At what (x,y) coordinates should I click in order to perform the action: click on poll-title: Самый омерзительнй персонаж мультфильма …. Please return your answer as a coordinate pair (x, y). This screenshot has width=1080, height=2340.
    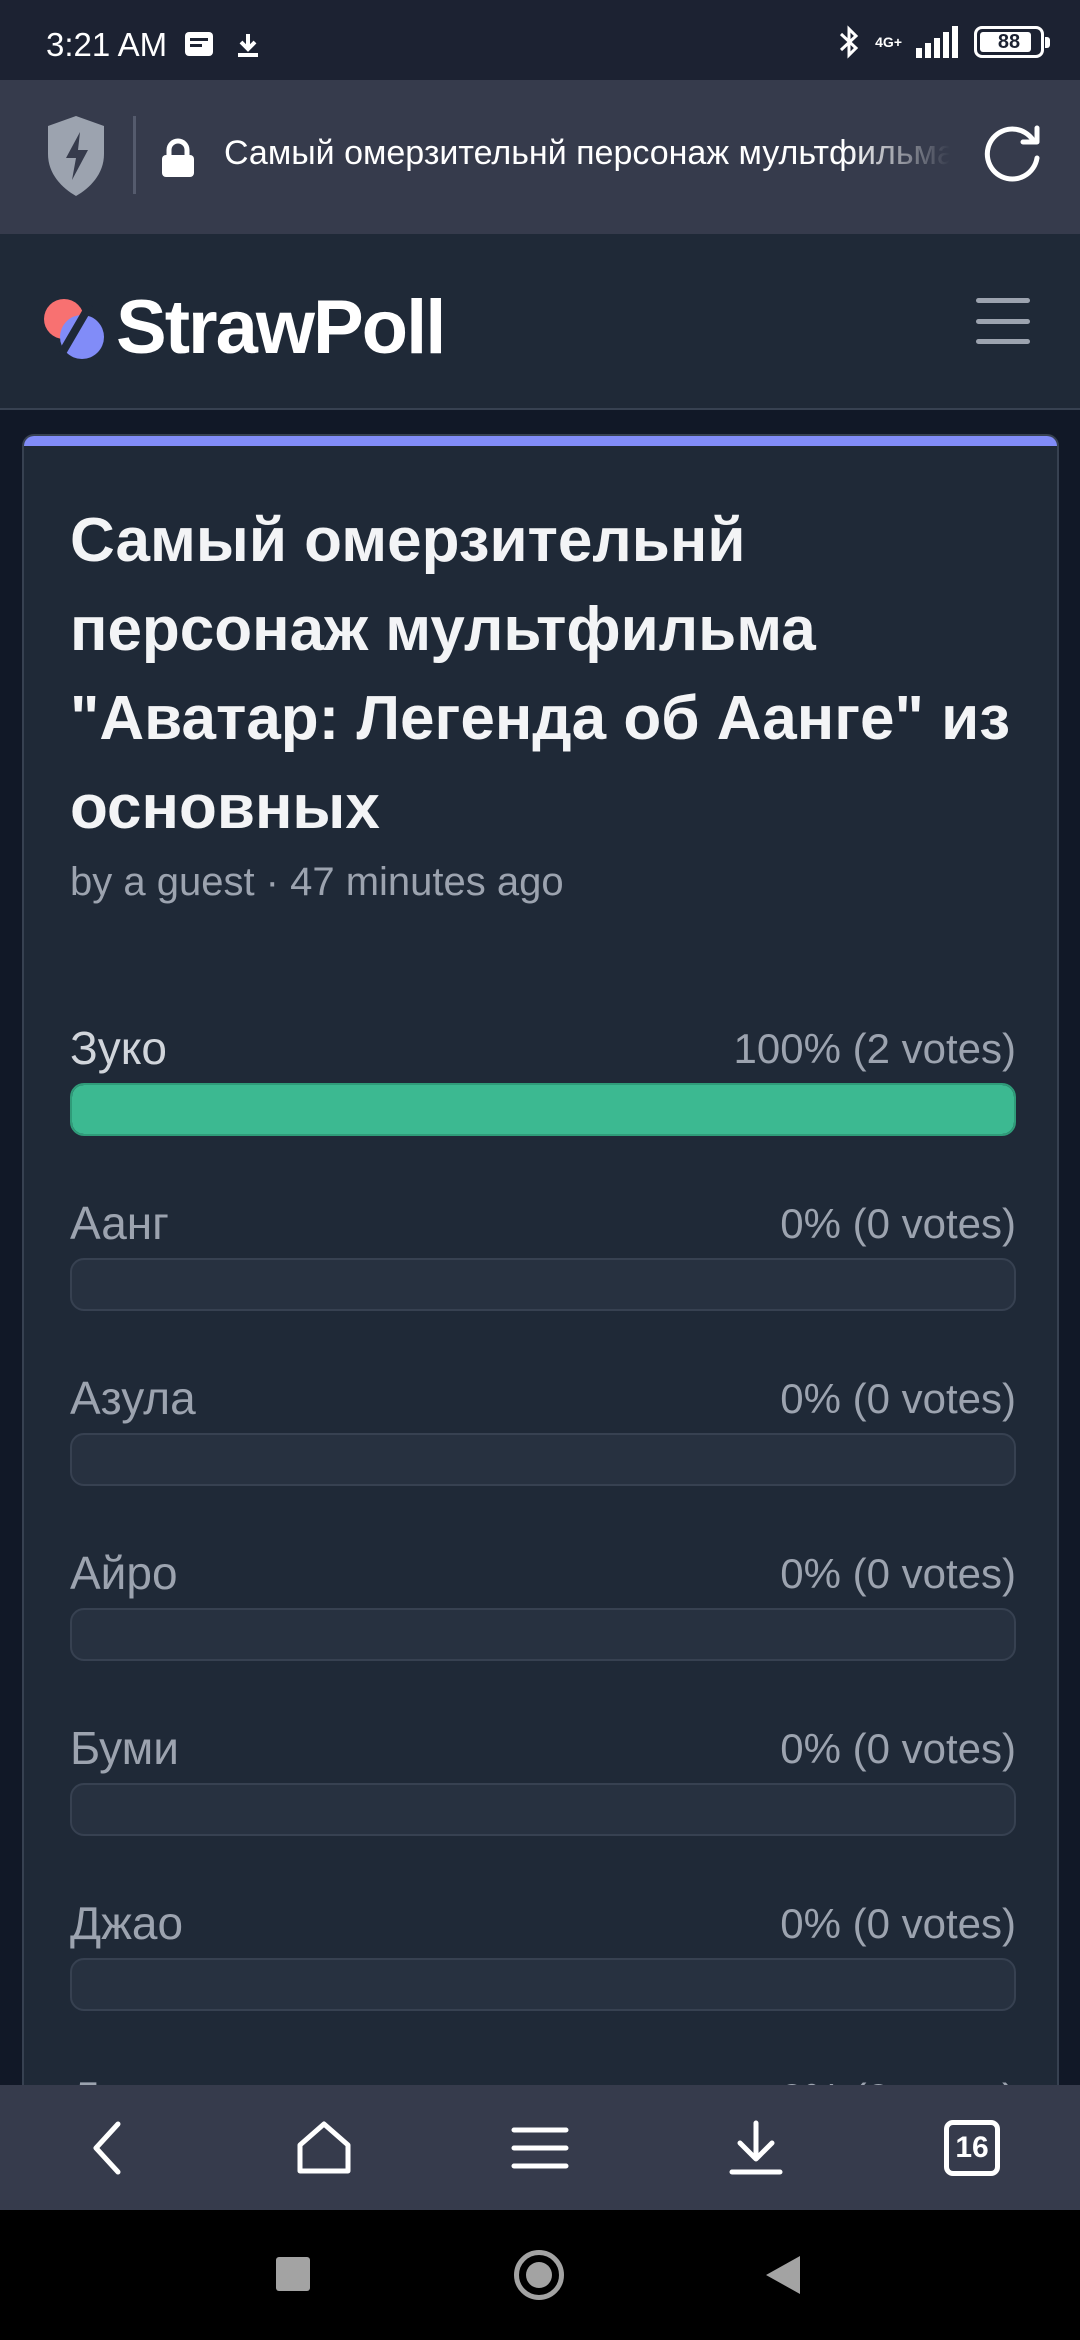
    Looking at the image, I should click on (540, 674).